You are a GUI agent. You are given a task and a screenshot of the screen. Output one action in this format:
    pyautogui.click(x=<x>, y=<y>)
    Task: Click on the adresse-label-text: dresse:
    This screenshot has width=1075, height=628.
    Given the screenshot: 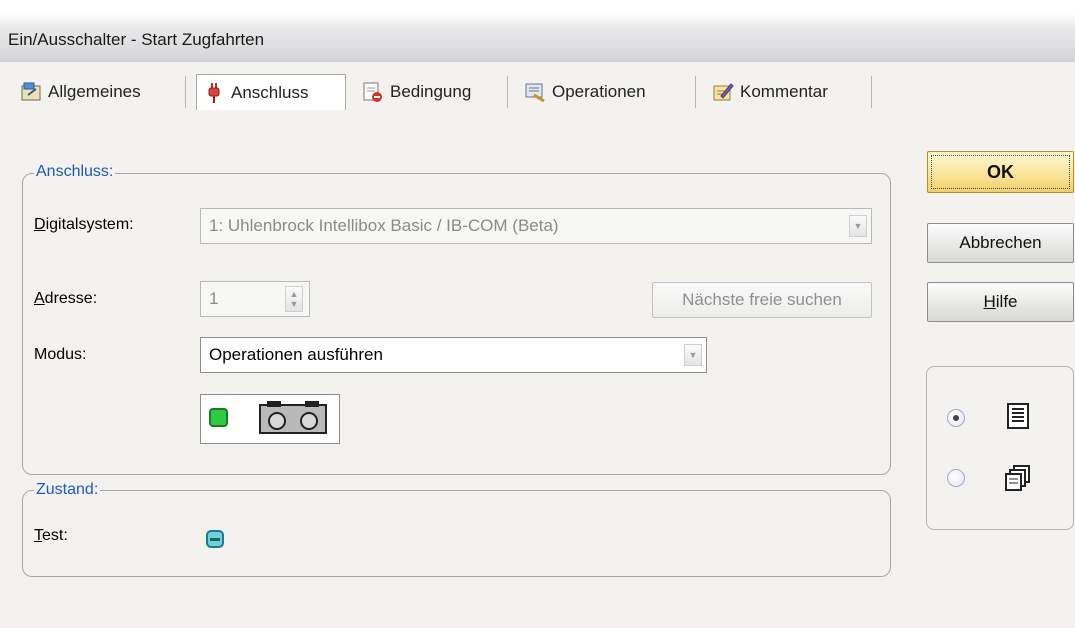 What is the action you would take?
    pyautogui.click(x=71, y=298)
    